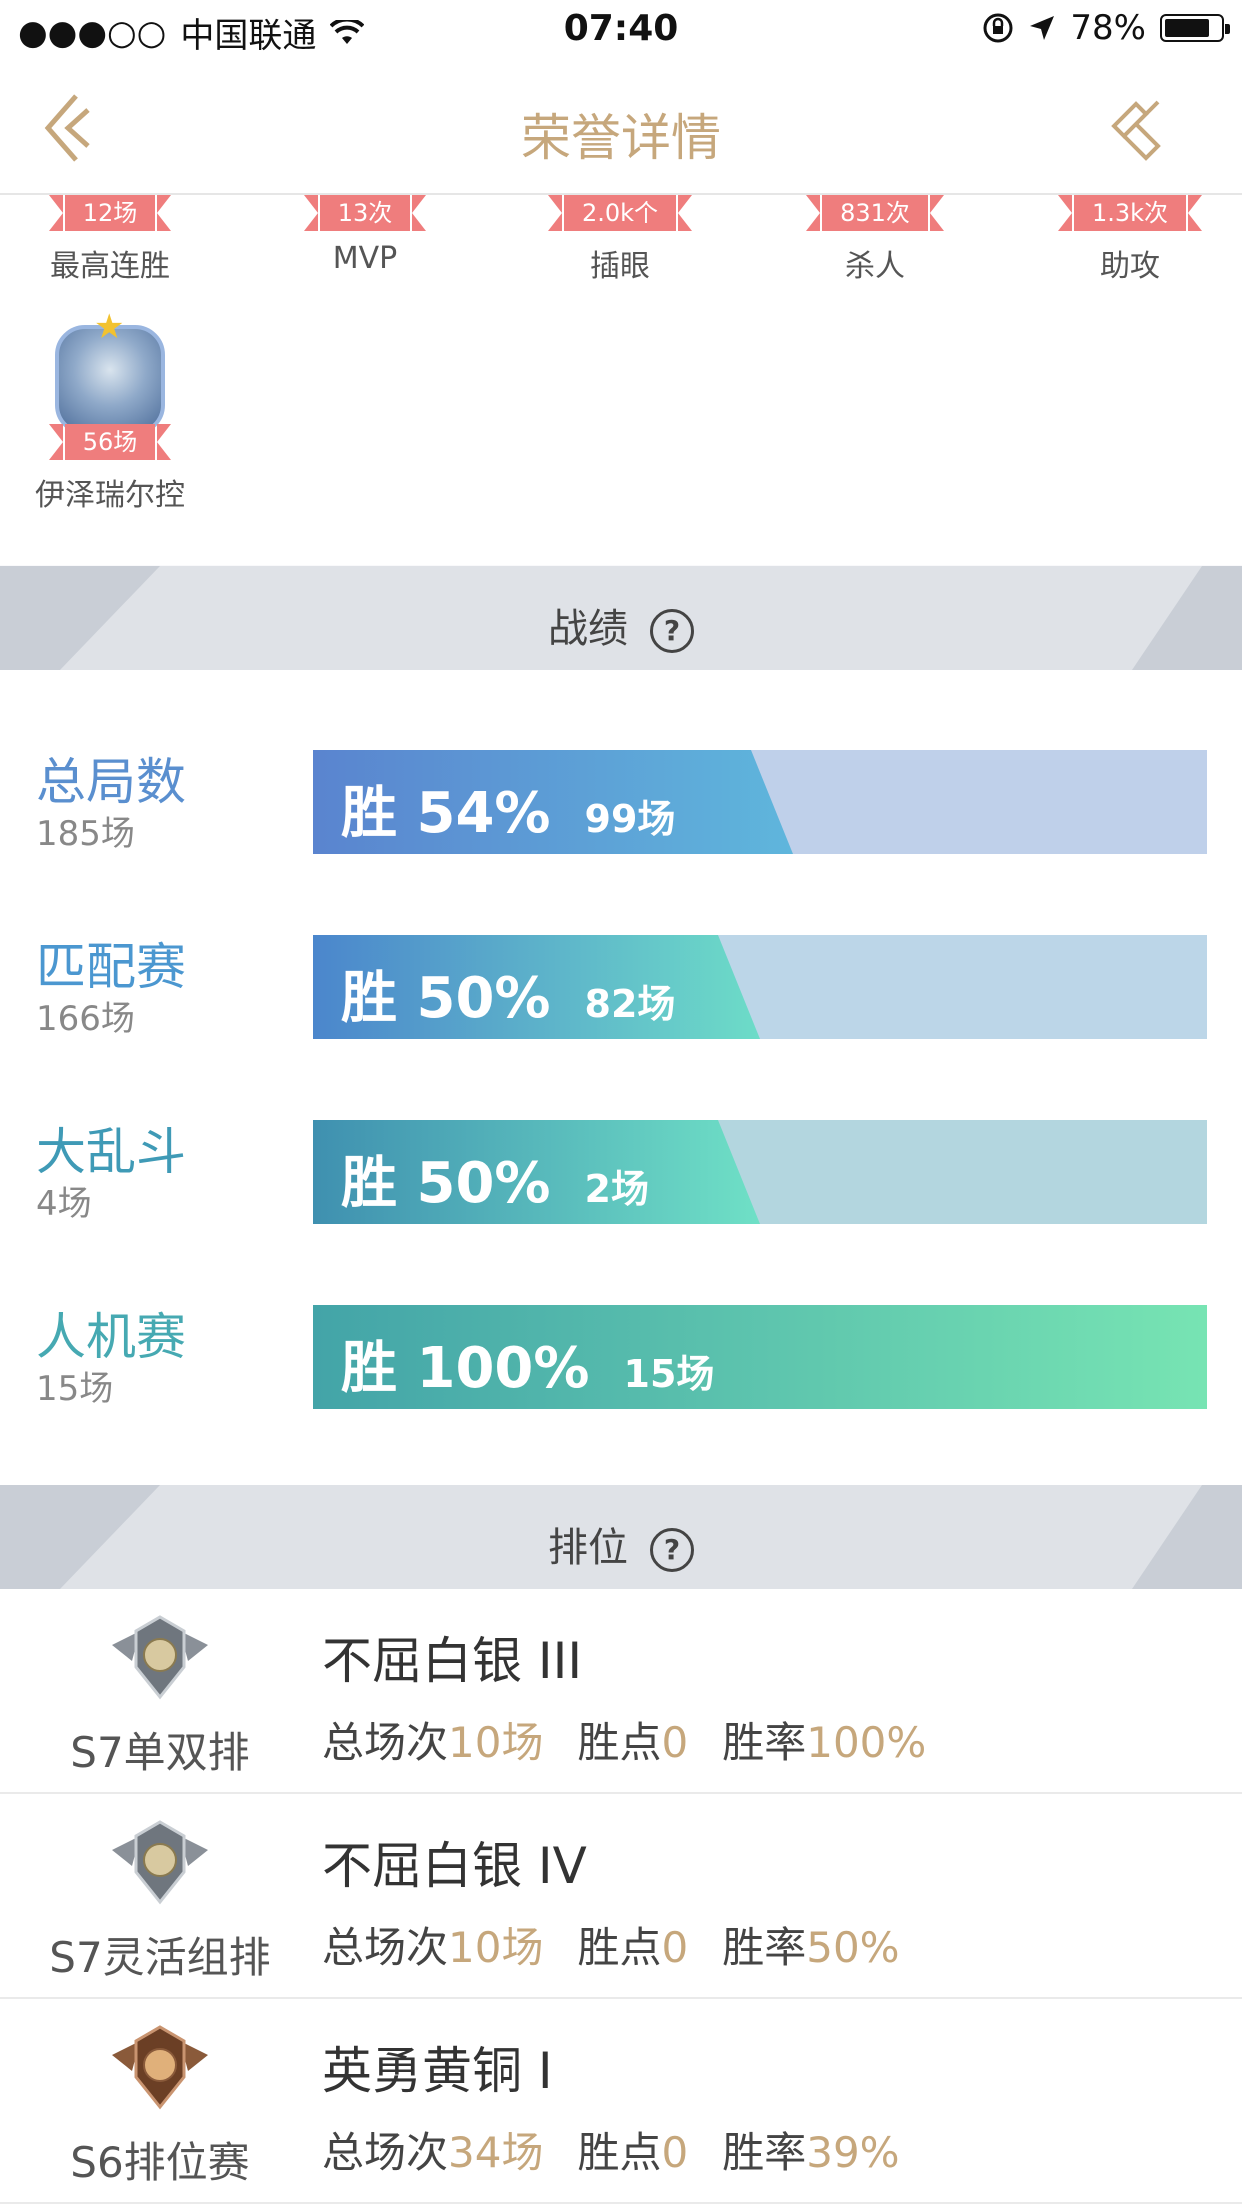  Describe the element at coordinates (1130, 213) in the screenshot. I see `honor-value: 1.3k次` at that location.